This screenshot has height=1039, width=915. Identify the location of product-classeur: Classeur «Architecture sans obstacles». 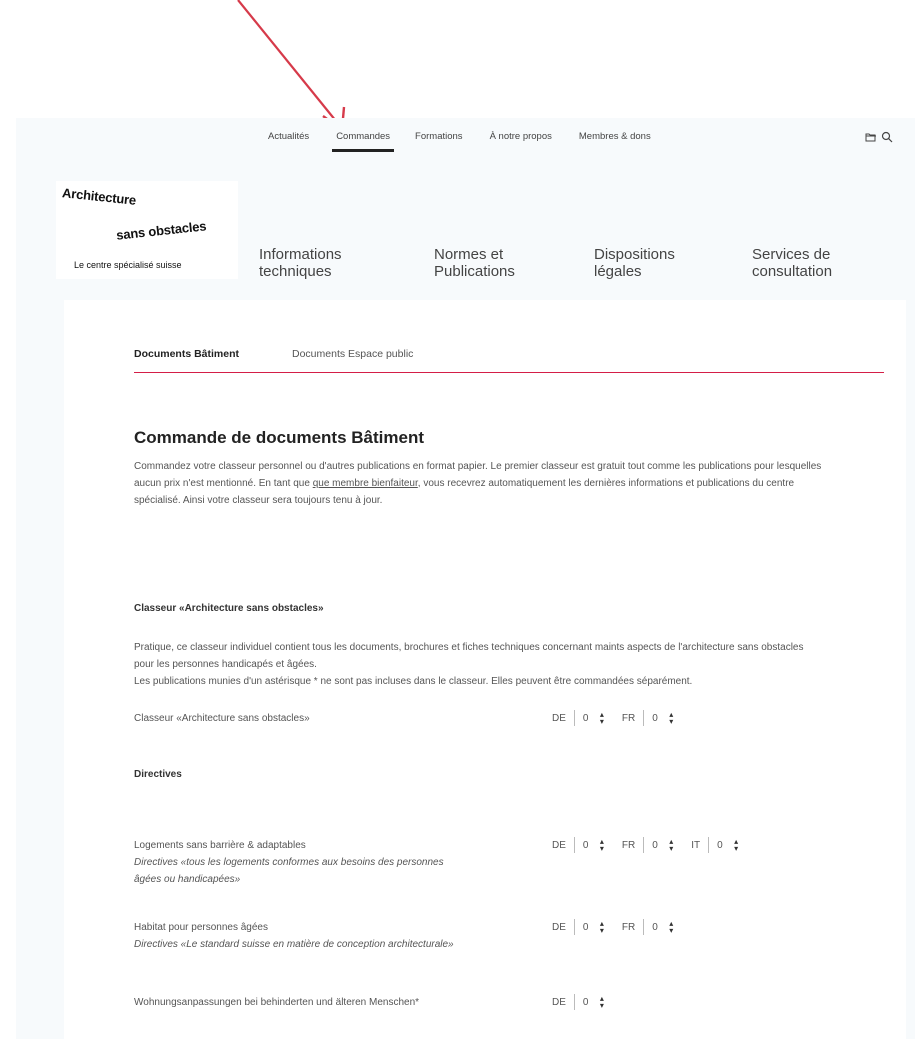
(344, 718).